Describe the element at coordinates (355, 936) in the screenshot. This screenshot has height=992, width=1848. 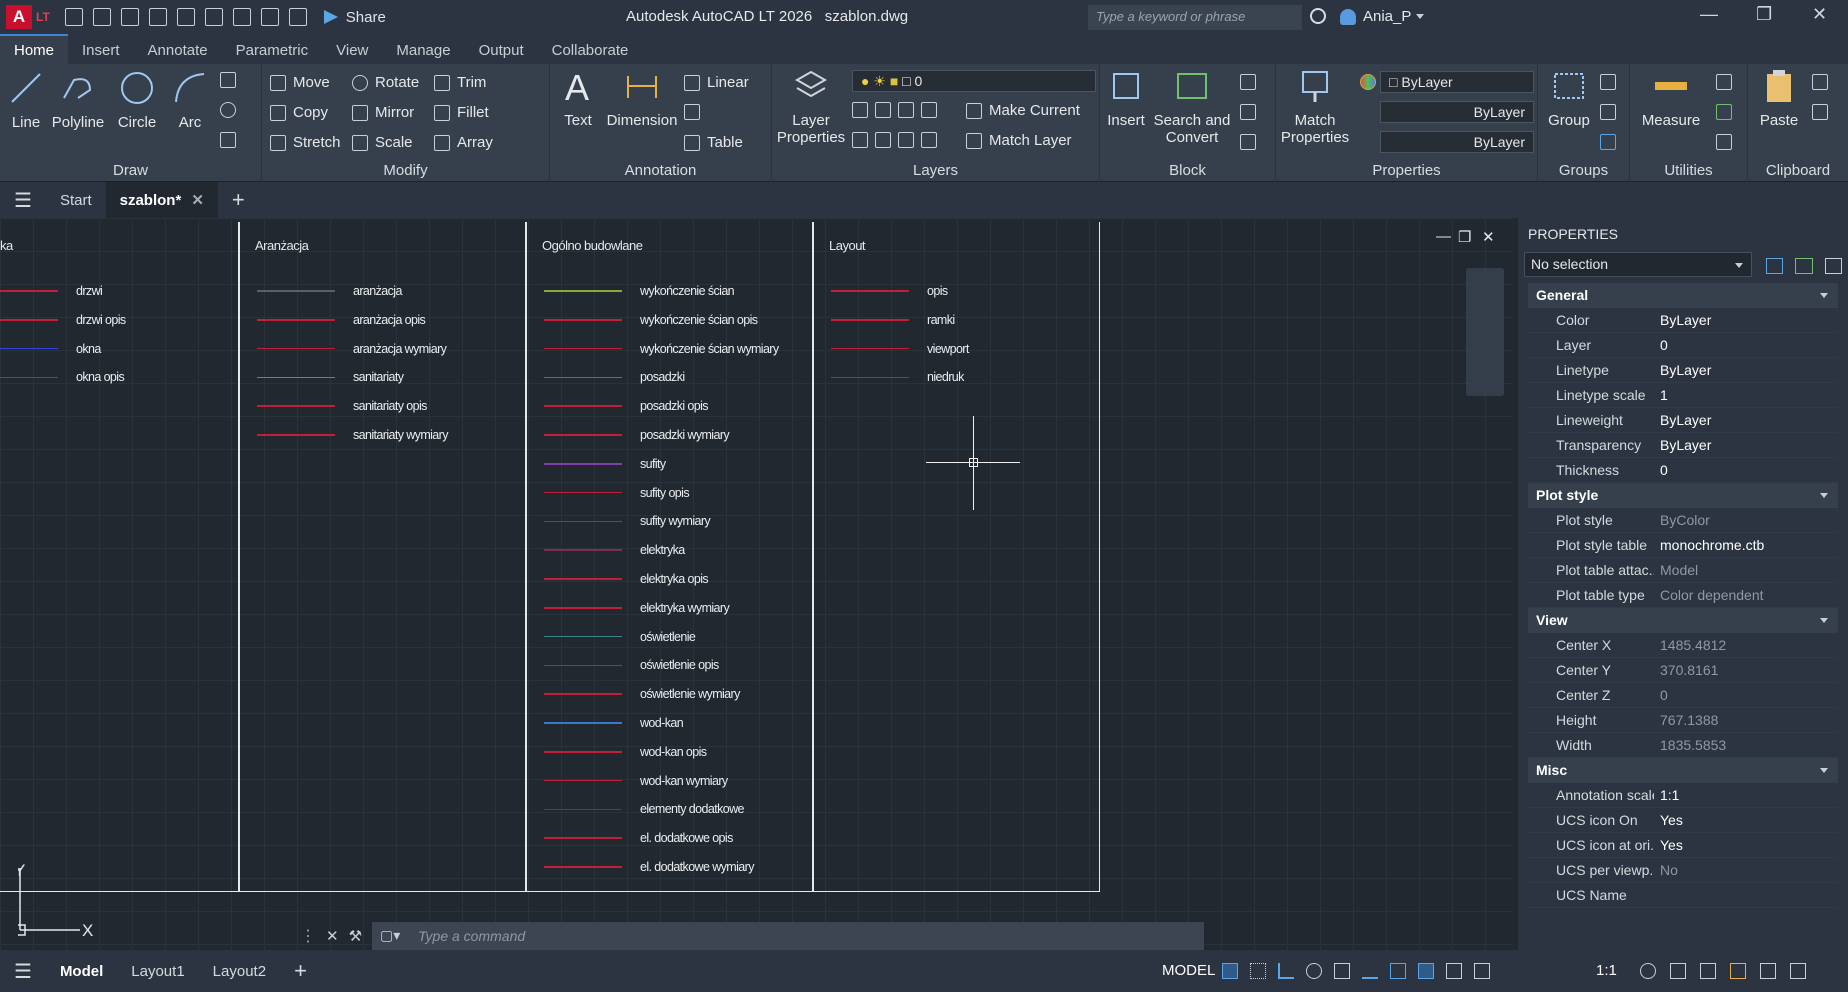
I see `command-customize-icon: ⚒` at that location.